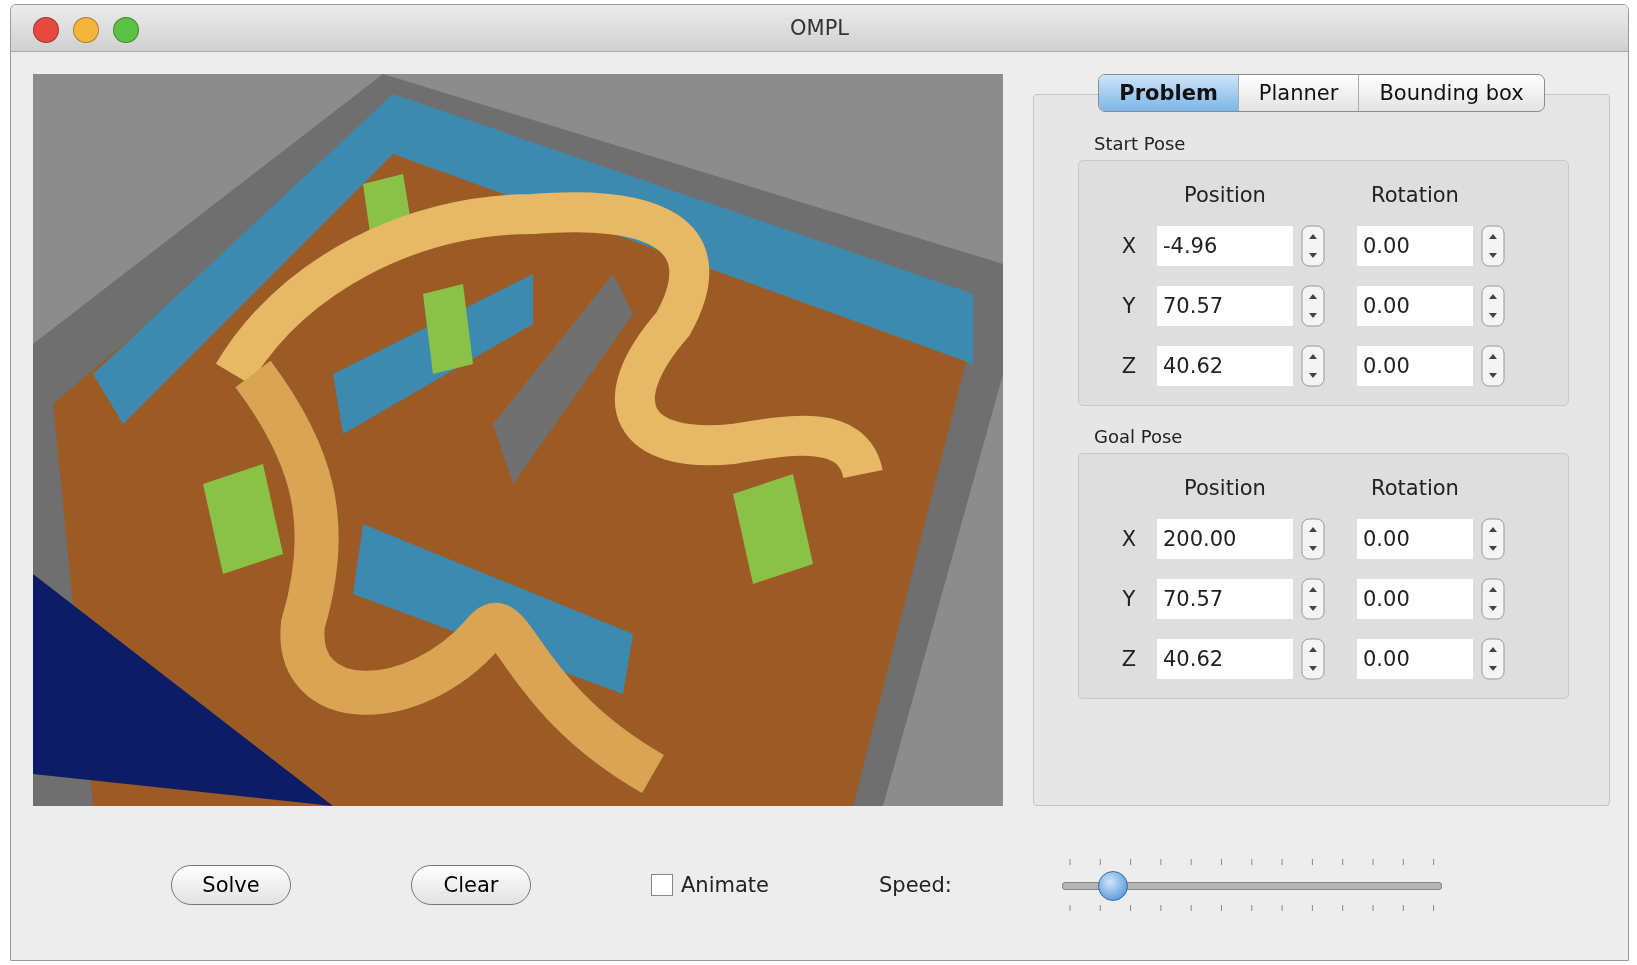 This screenshot has width=1637, height=965. What do you see at coordinates (86, 30) in the screenshot?
I see `minimize-button` at bounding box center [86, 30].